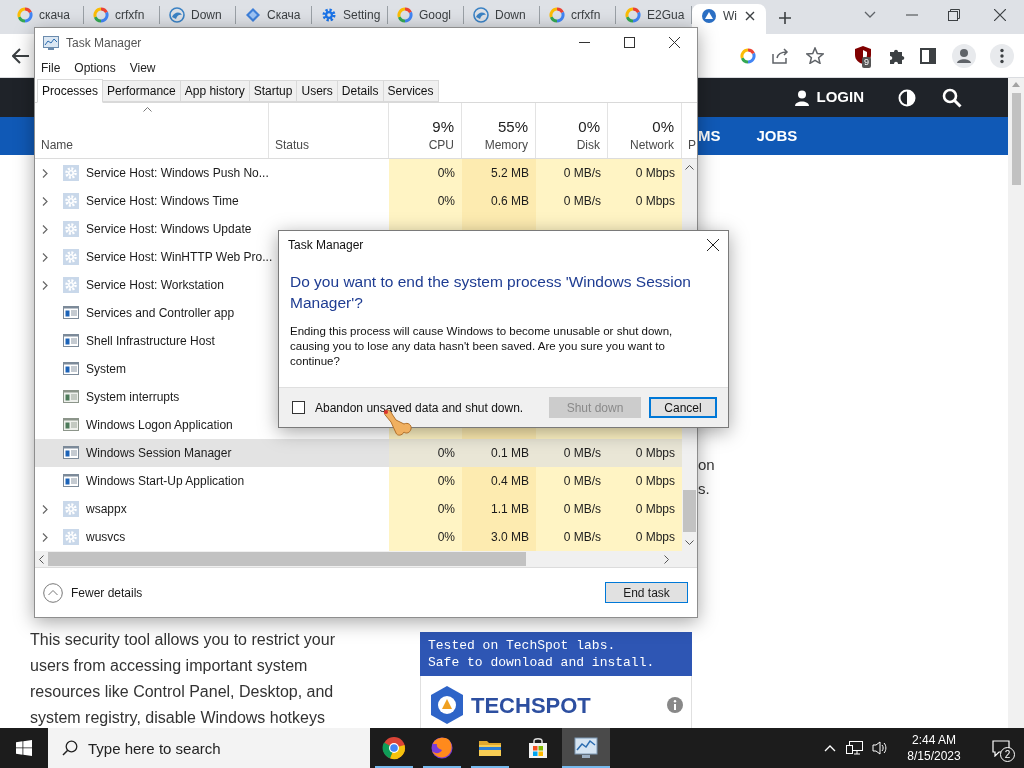 The height and width of the screenshot is (768, 1024). Describe the element at coordinates (394, 748) in the screenshot. I see `browser-icon` at that location.